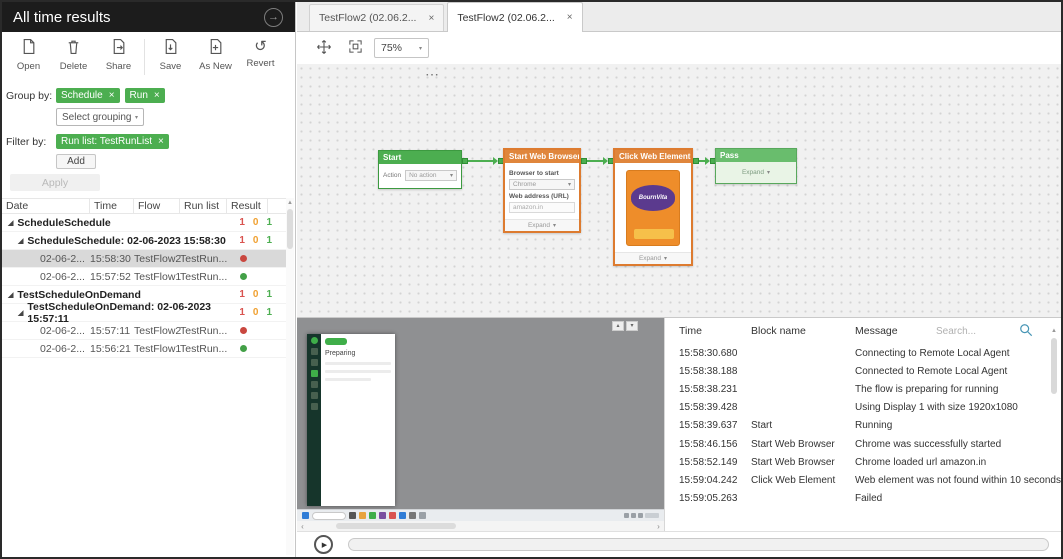 This screenshot has width=1063, height=559. Describe the element at coordinates (62, 17) in the screenshot. I see `page-title: All time results` at that location.